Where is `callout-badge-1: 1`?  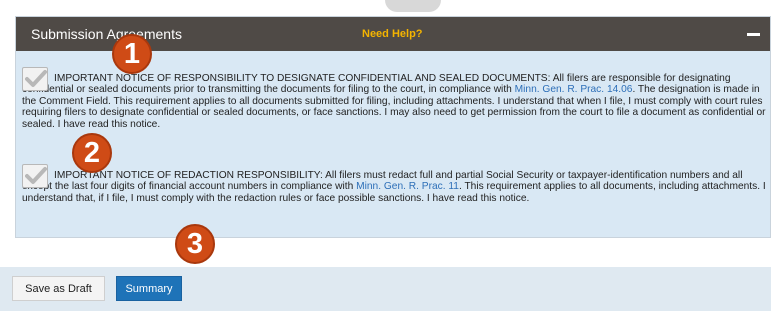 callout-badge-1: 1 is located at coordinates (132, 54).